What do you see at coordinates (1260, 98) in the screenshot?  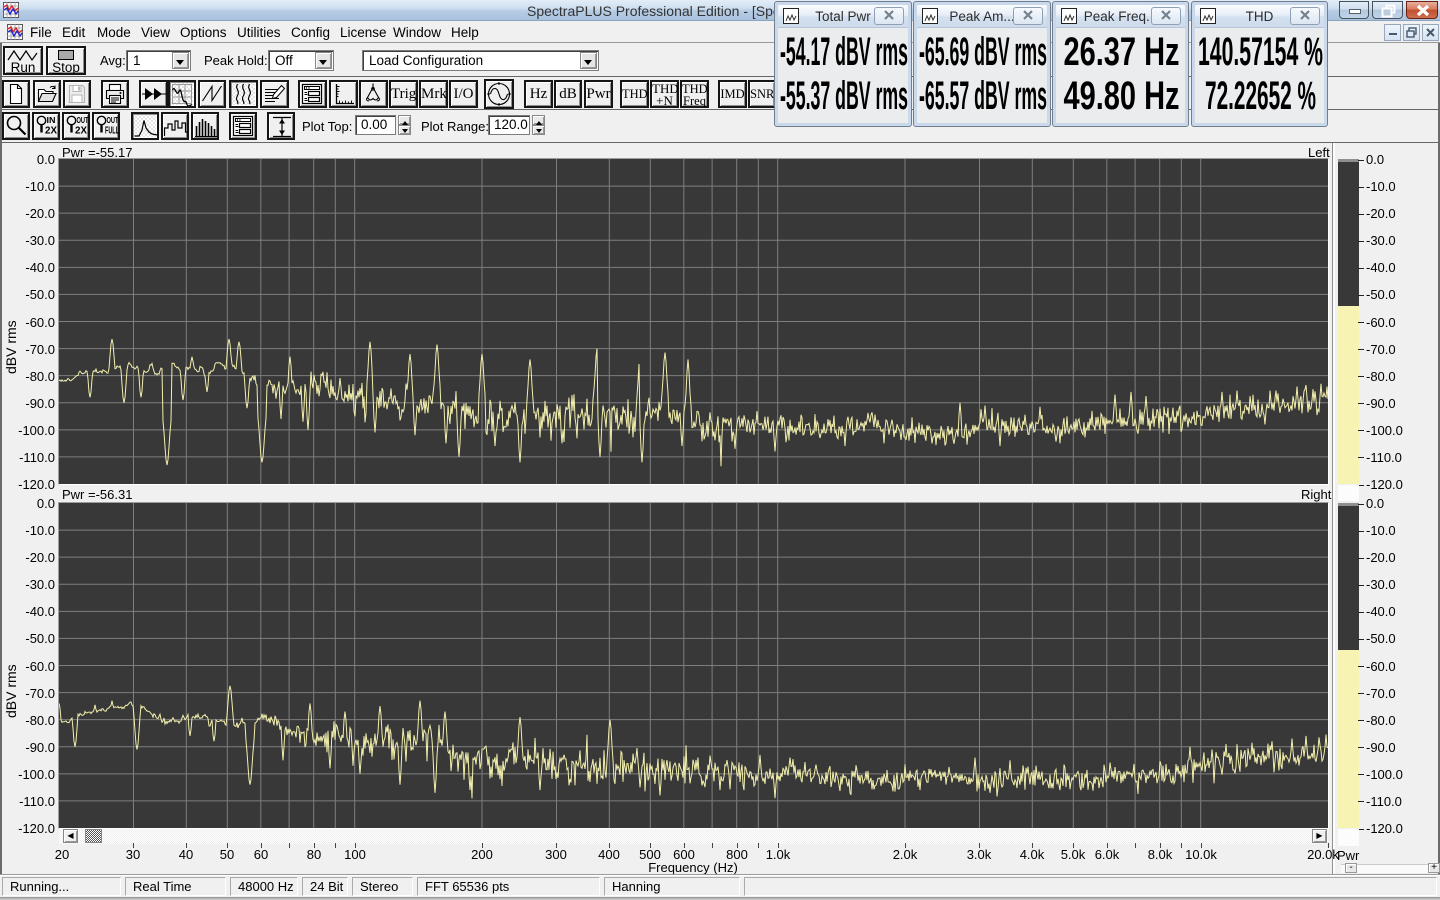 I see `svg-text: 72.22652 %` at bounding box center [1260, 98].